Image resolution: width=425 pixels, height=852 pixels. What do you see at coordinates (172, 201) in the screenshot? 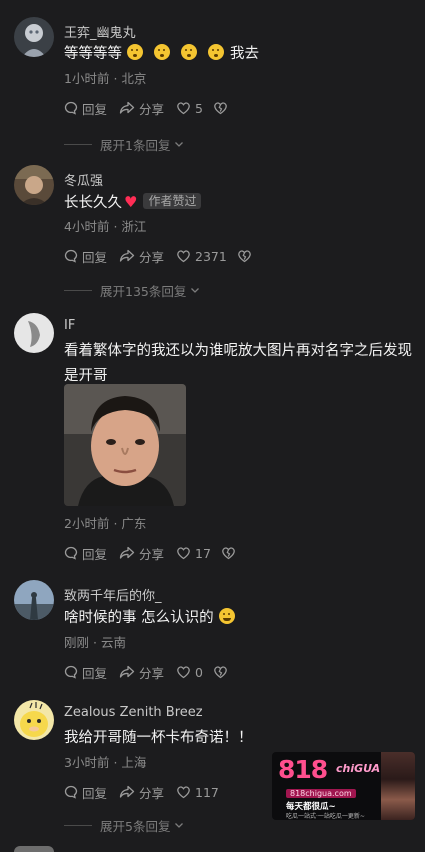
I see `author-liked-badge: 作者赞过` at bounding box center [172, 201].